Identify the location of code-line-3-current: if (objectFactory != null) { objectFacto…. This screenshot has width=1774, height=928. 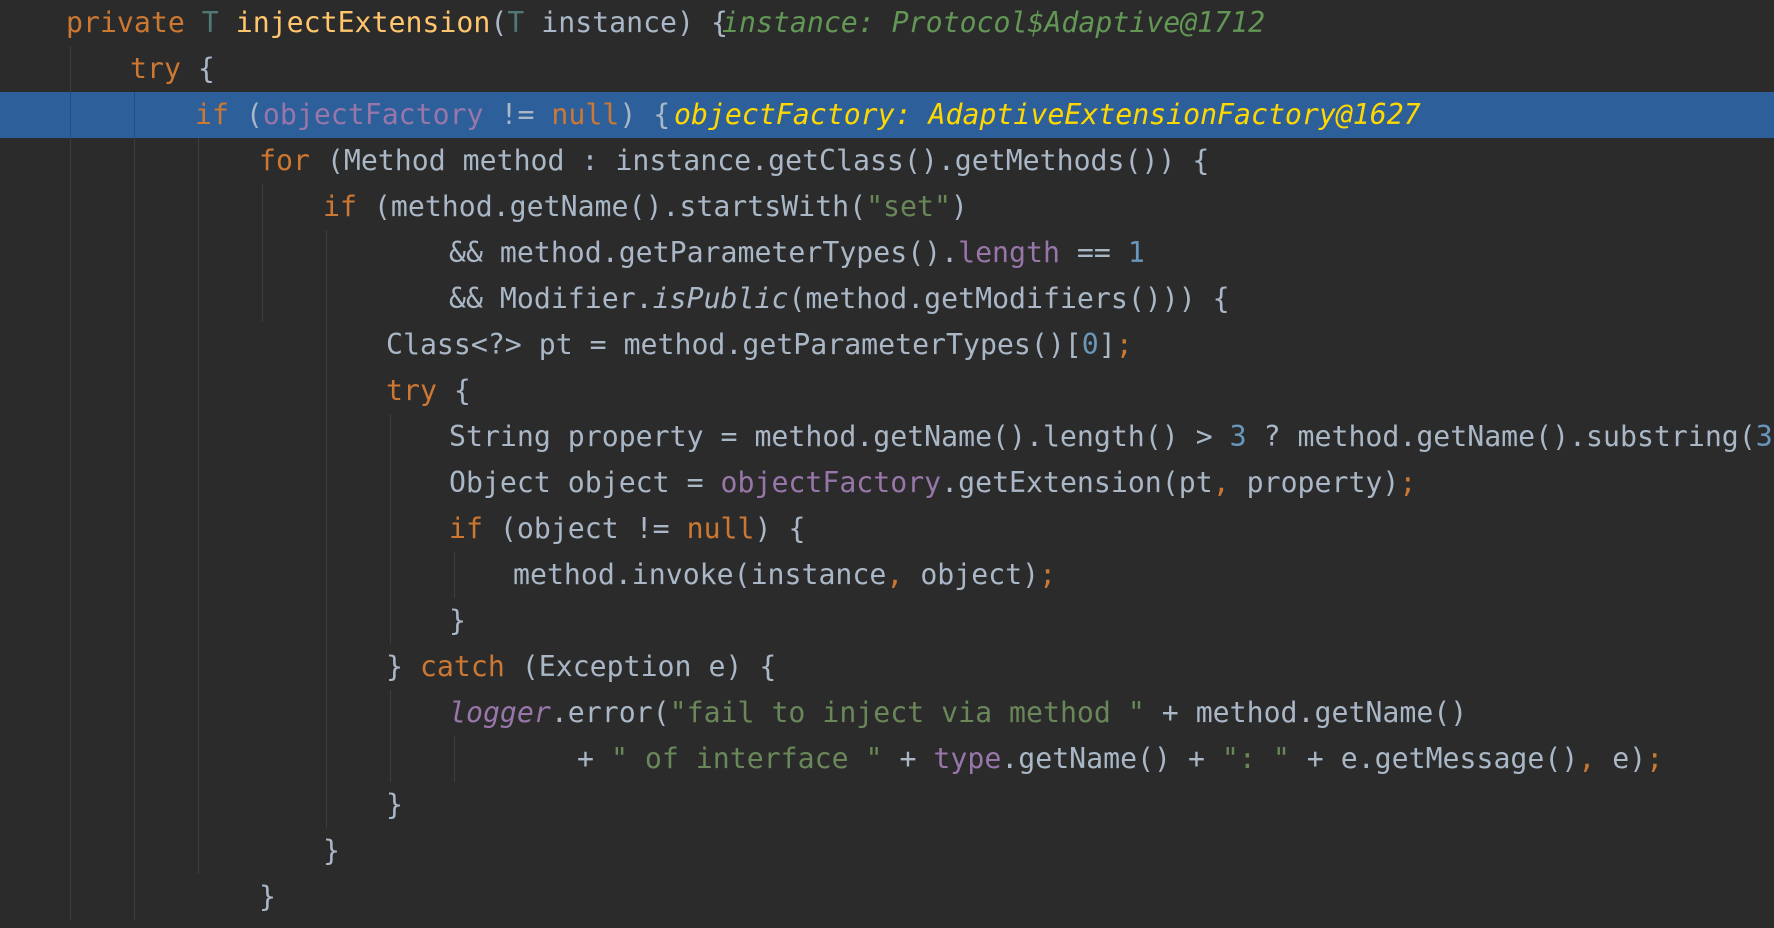
(887, 115).